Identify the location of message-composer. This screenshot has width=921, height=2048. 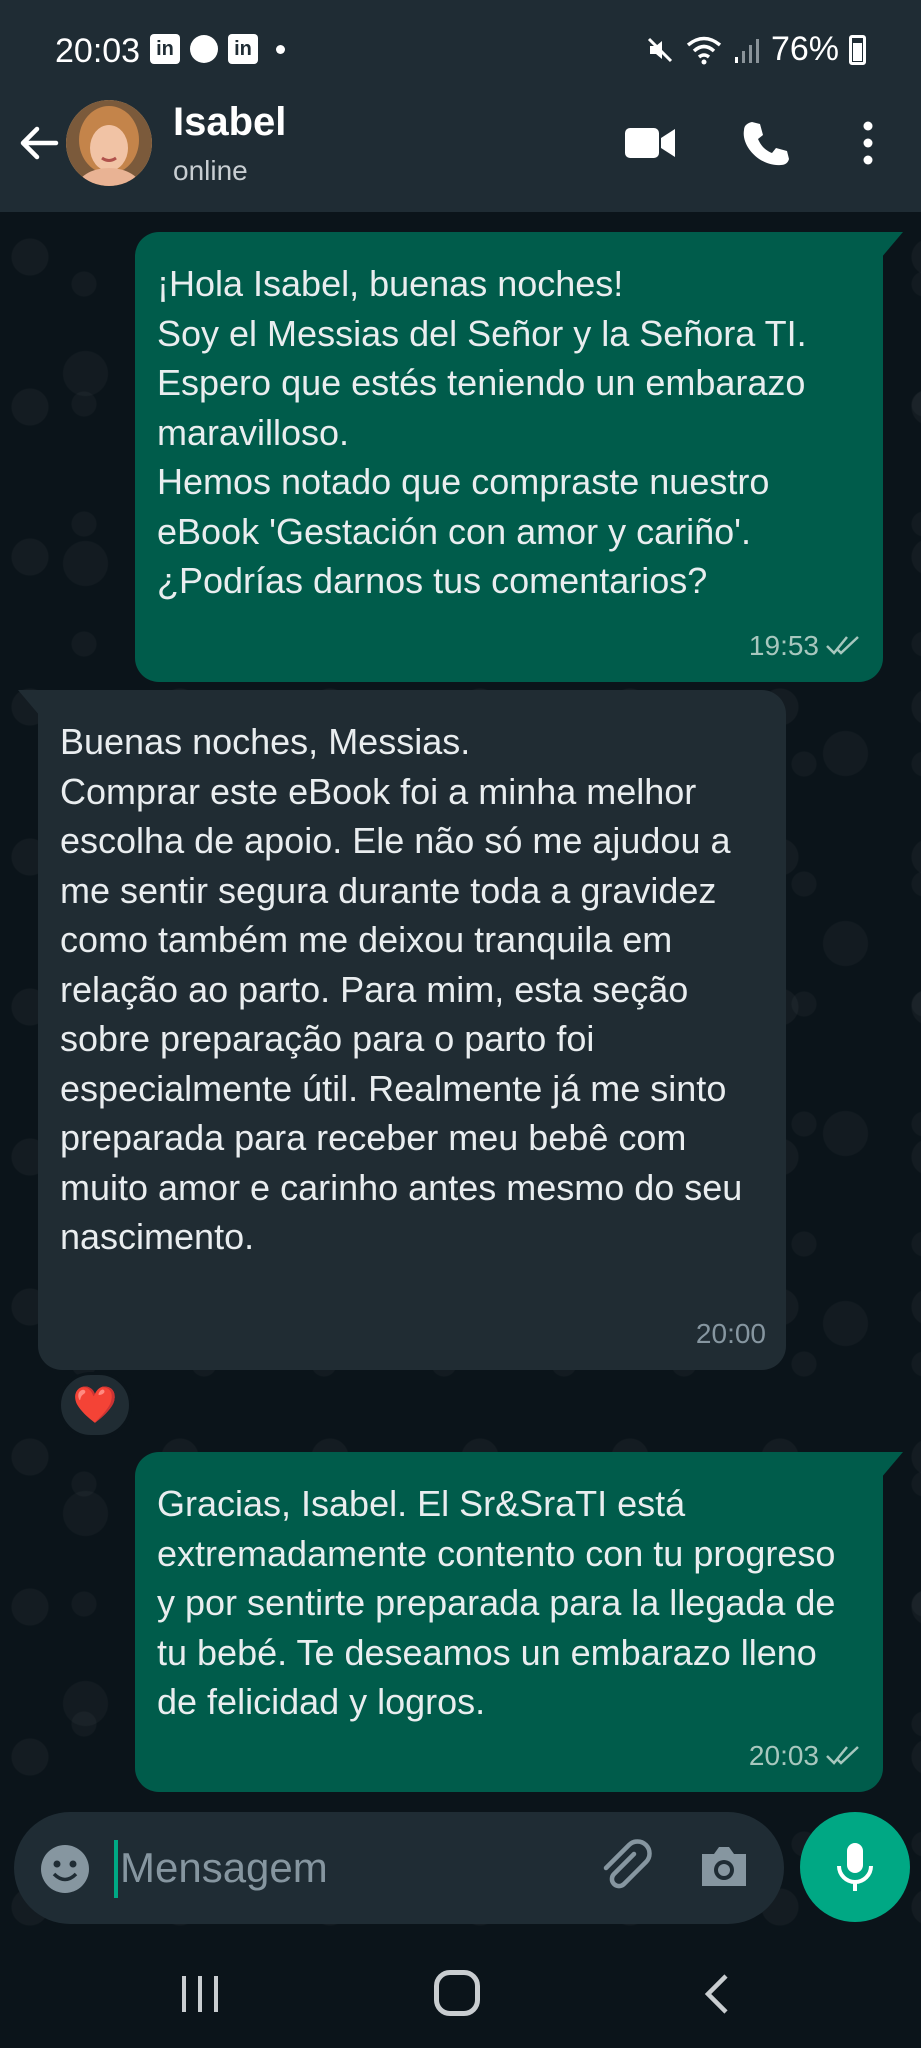
(399, 1868).